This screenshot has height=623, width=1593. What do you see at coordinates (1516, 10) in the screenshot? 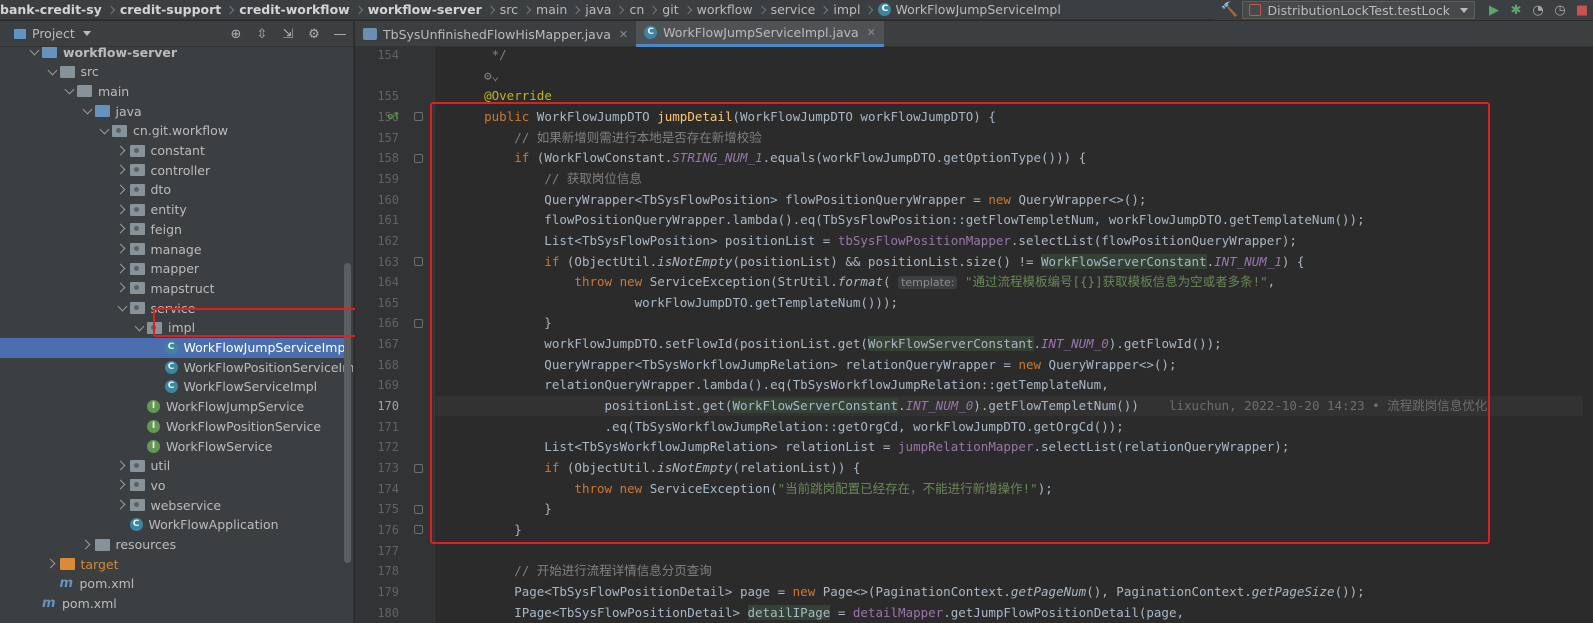
I see `debug-button: ✱` at bounding box center [1516, 10].